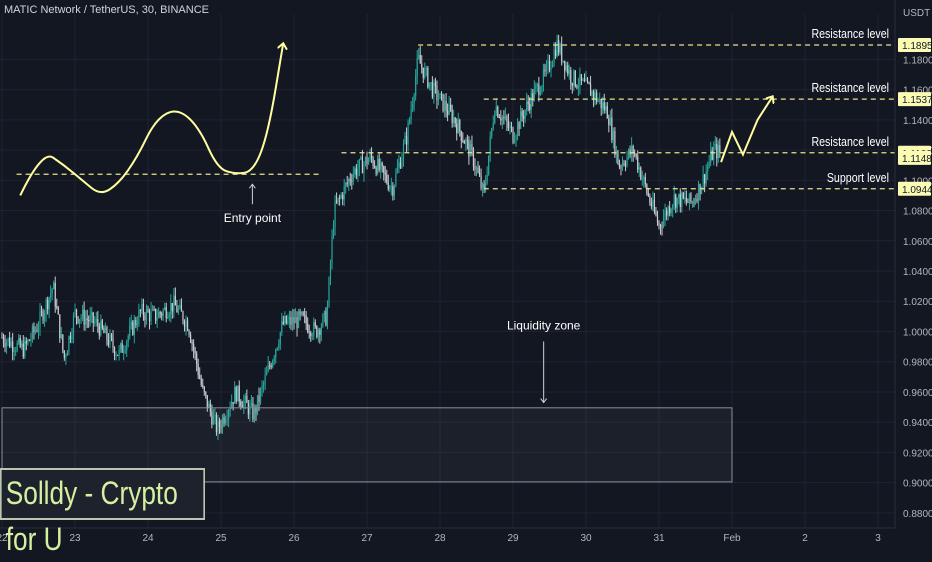  What do you see at coordinates (878, 538) in the screenshot?
I see `time-tick-label: 3` at bounding box center [878, 538].